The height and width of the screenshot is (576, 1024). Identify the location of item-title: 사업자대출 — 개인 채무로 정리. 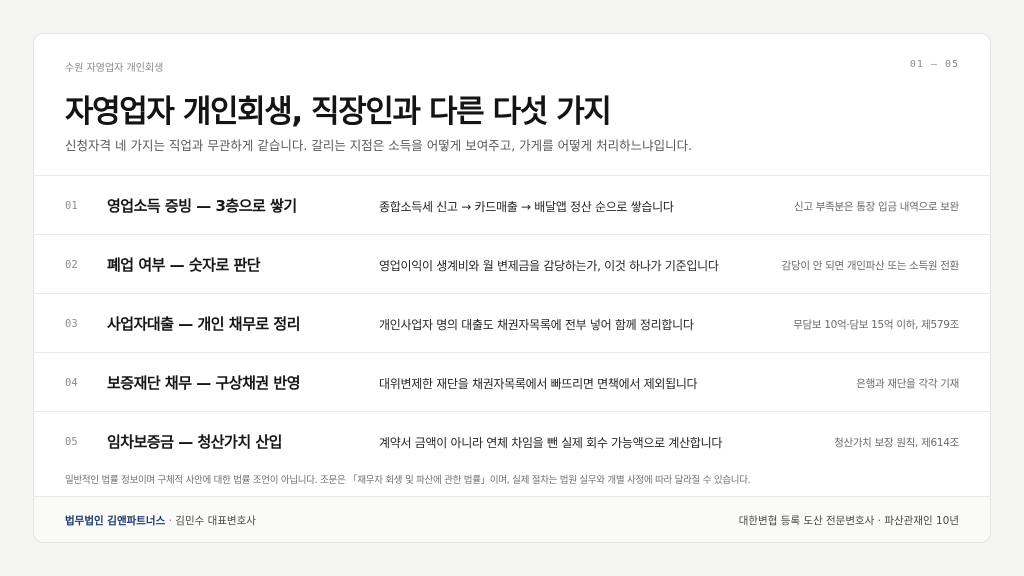
(204, 324).